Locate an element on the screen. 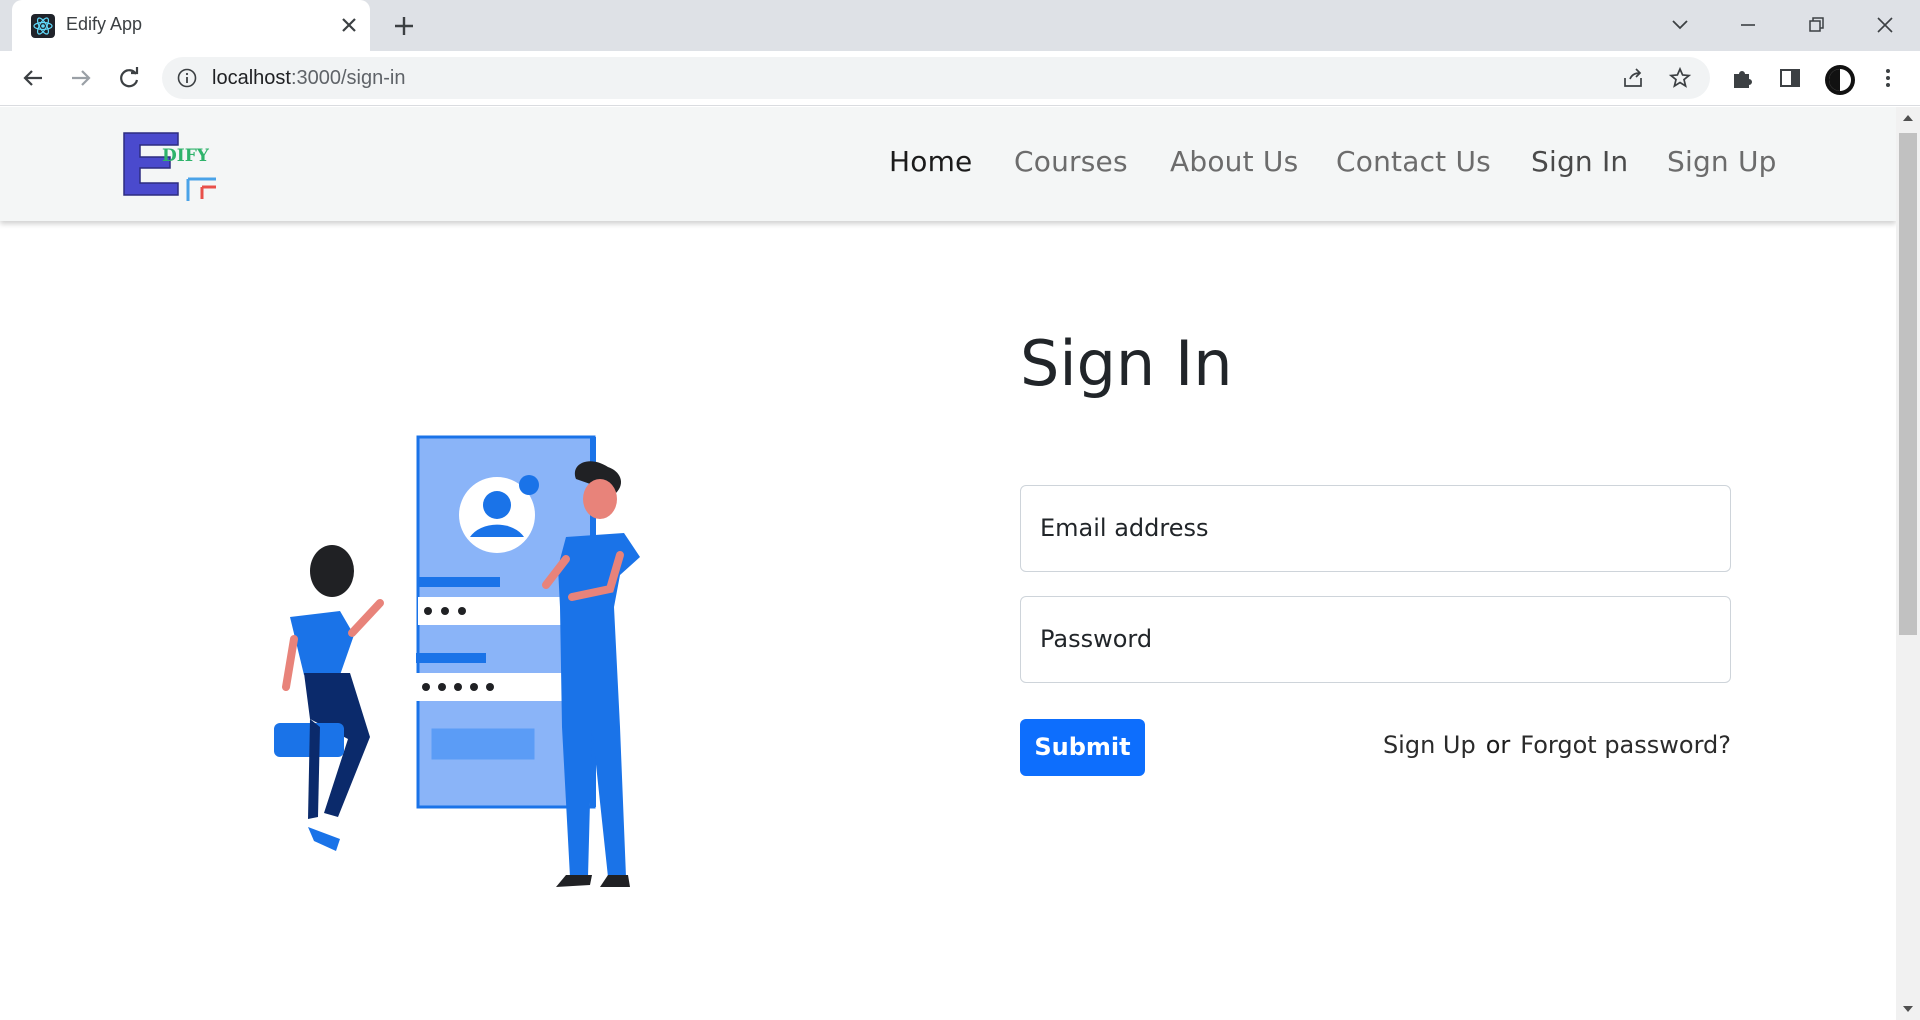  chevron-down-icon is located at coordinates (1680, 25).